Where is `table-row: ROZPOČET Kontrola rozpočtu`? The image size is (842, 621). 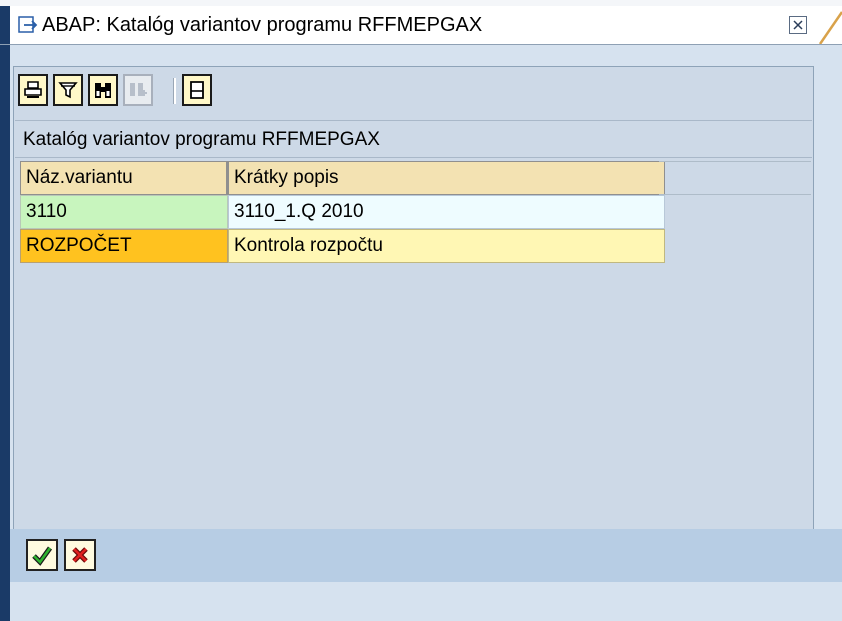 table-row: ROZPOČET Kontrola rozpočtu is located at coordinates (342, 246).